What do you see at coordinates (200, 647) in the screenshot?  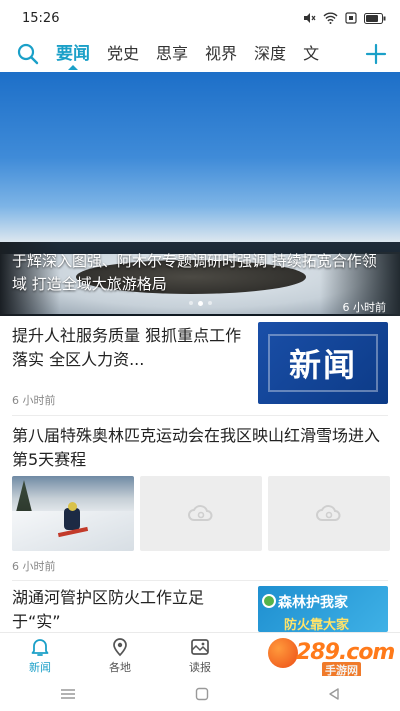 I see `newspaper-icon` at bounding box center [200, 647].